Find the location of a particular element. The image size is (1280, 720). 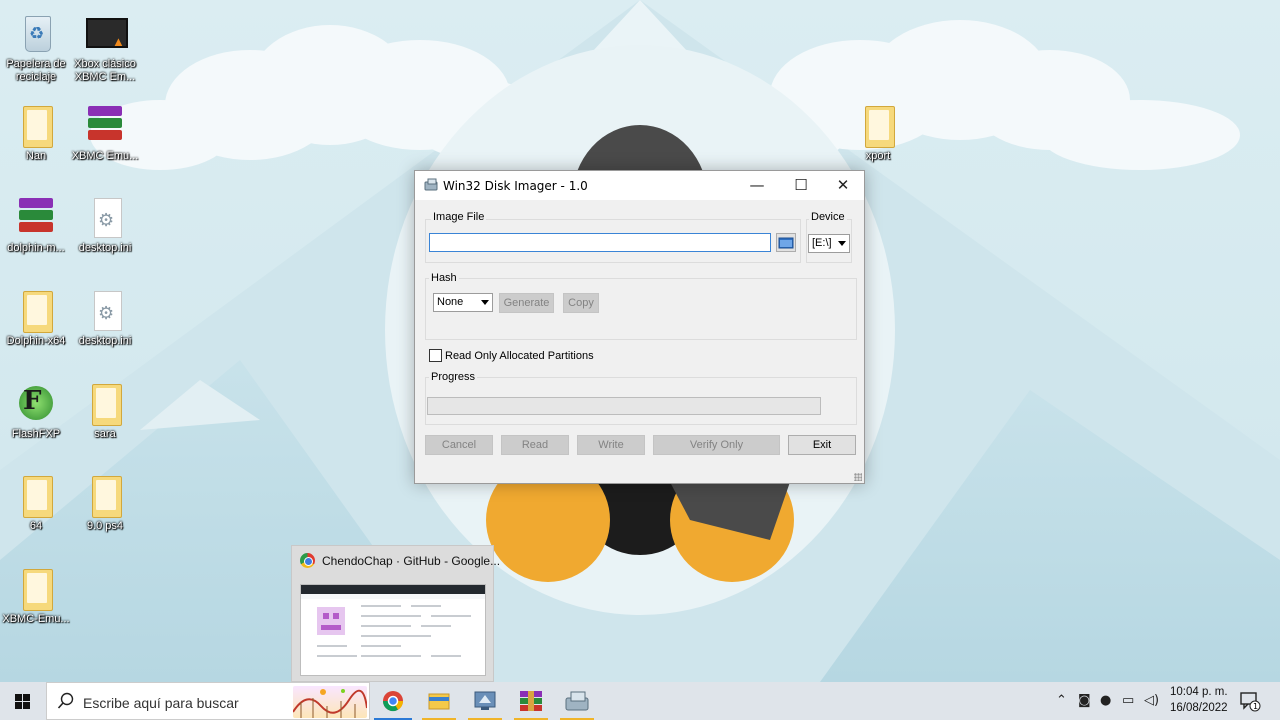

desktop-icon-label: FlashFXP is located at coordinates (36, 434).